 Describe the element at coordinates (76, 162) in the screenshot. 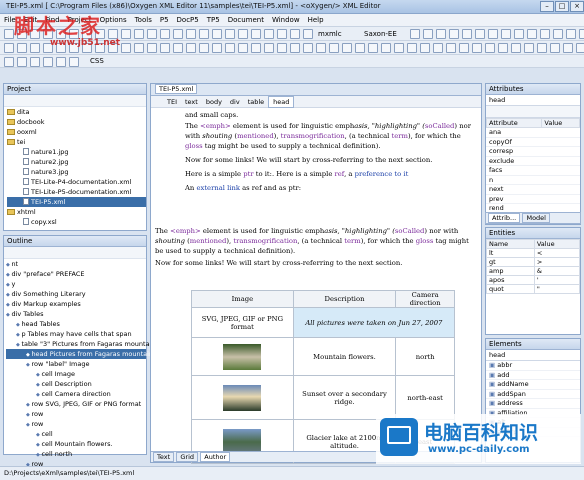

I see `project-item: nature2.jpg` at that location.